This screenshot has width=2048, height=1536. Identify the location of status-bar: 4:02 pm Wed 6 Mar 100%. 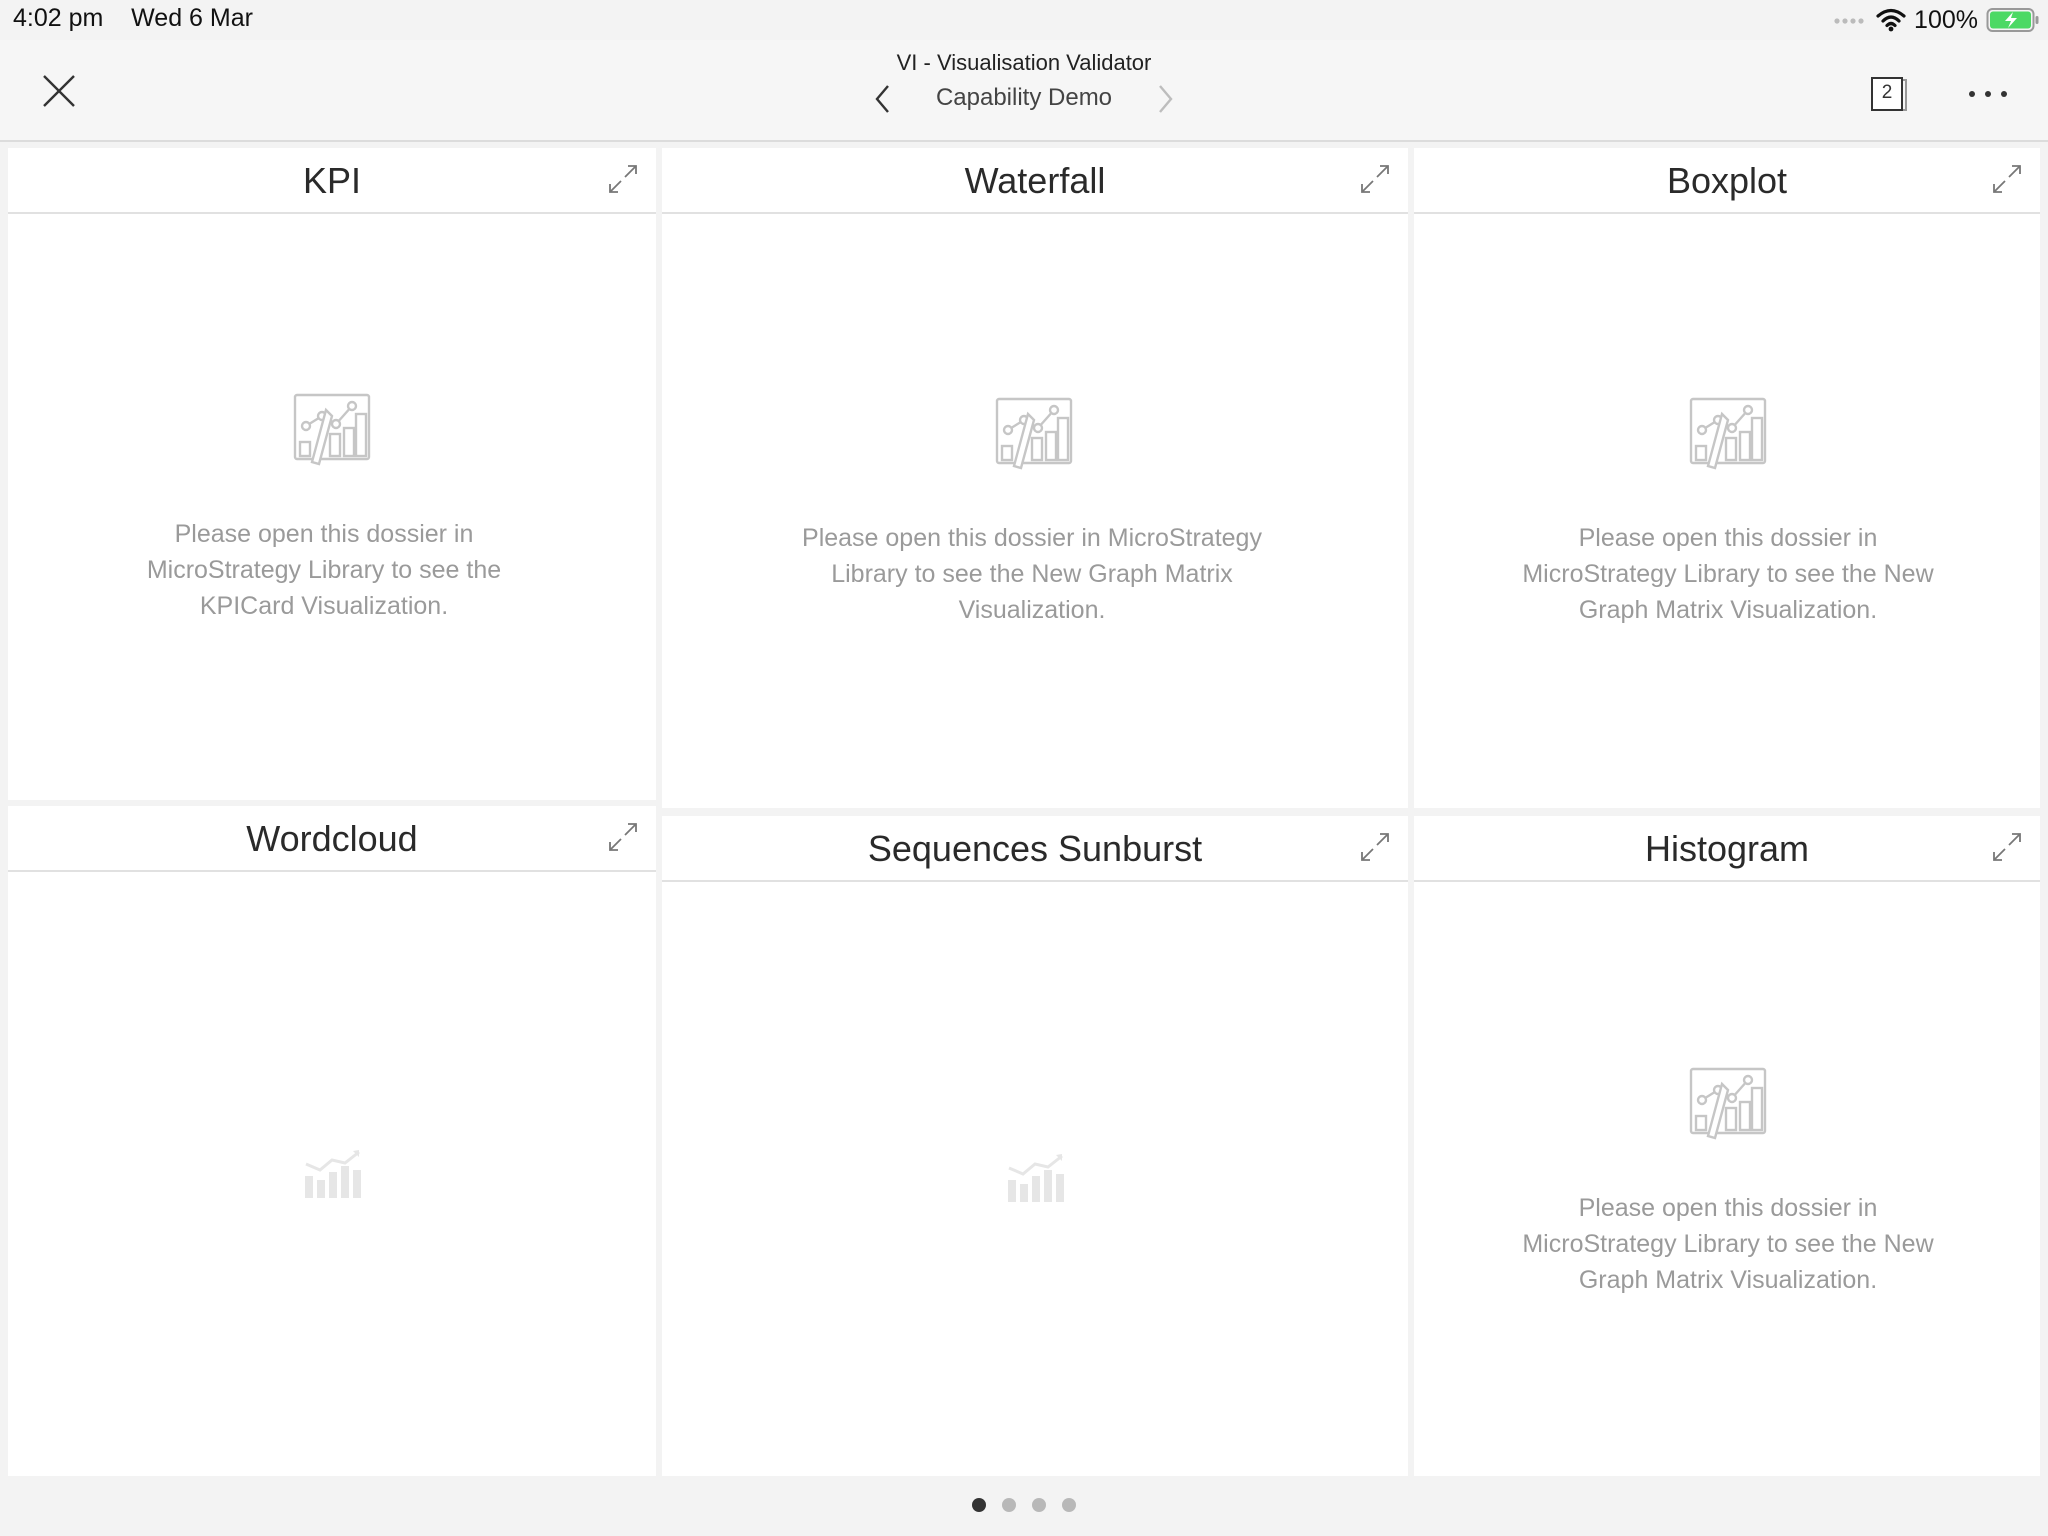
(1024, 20).